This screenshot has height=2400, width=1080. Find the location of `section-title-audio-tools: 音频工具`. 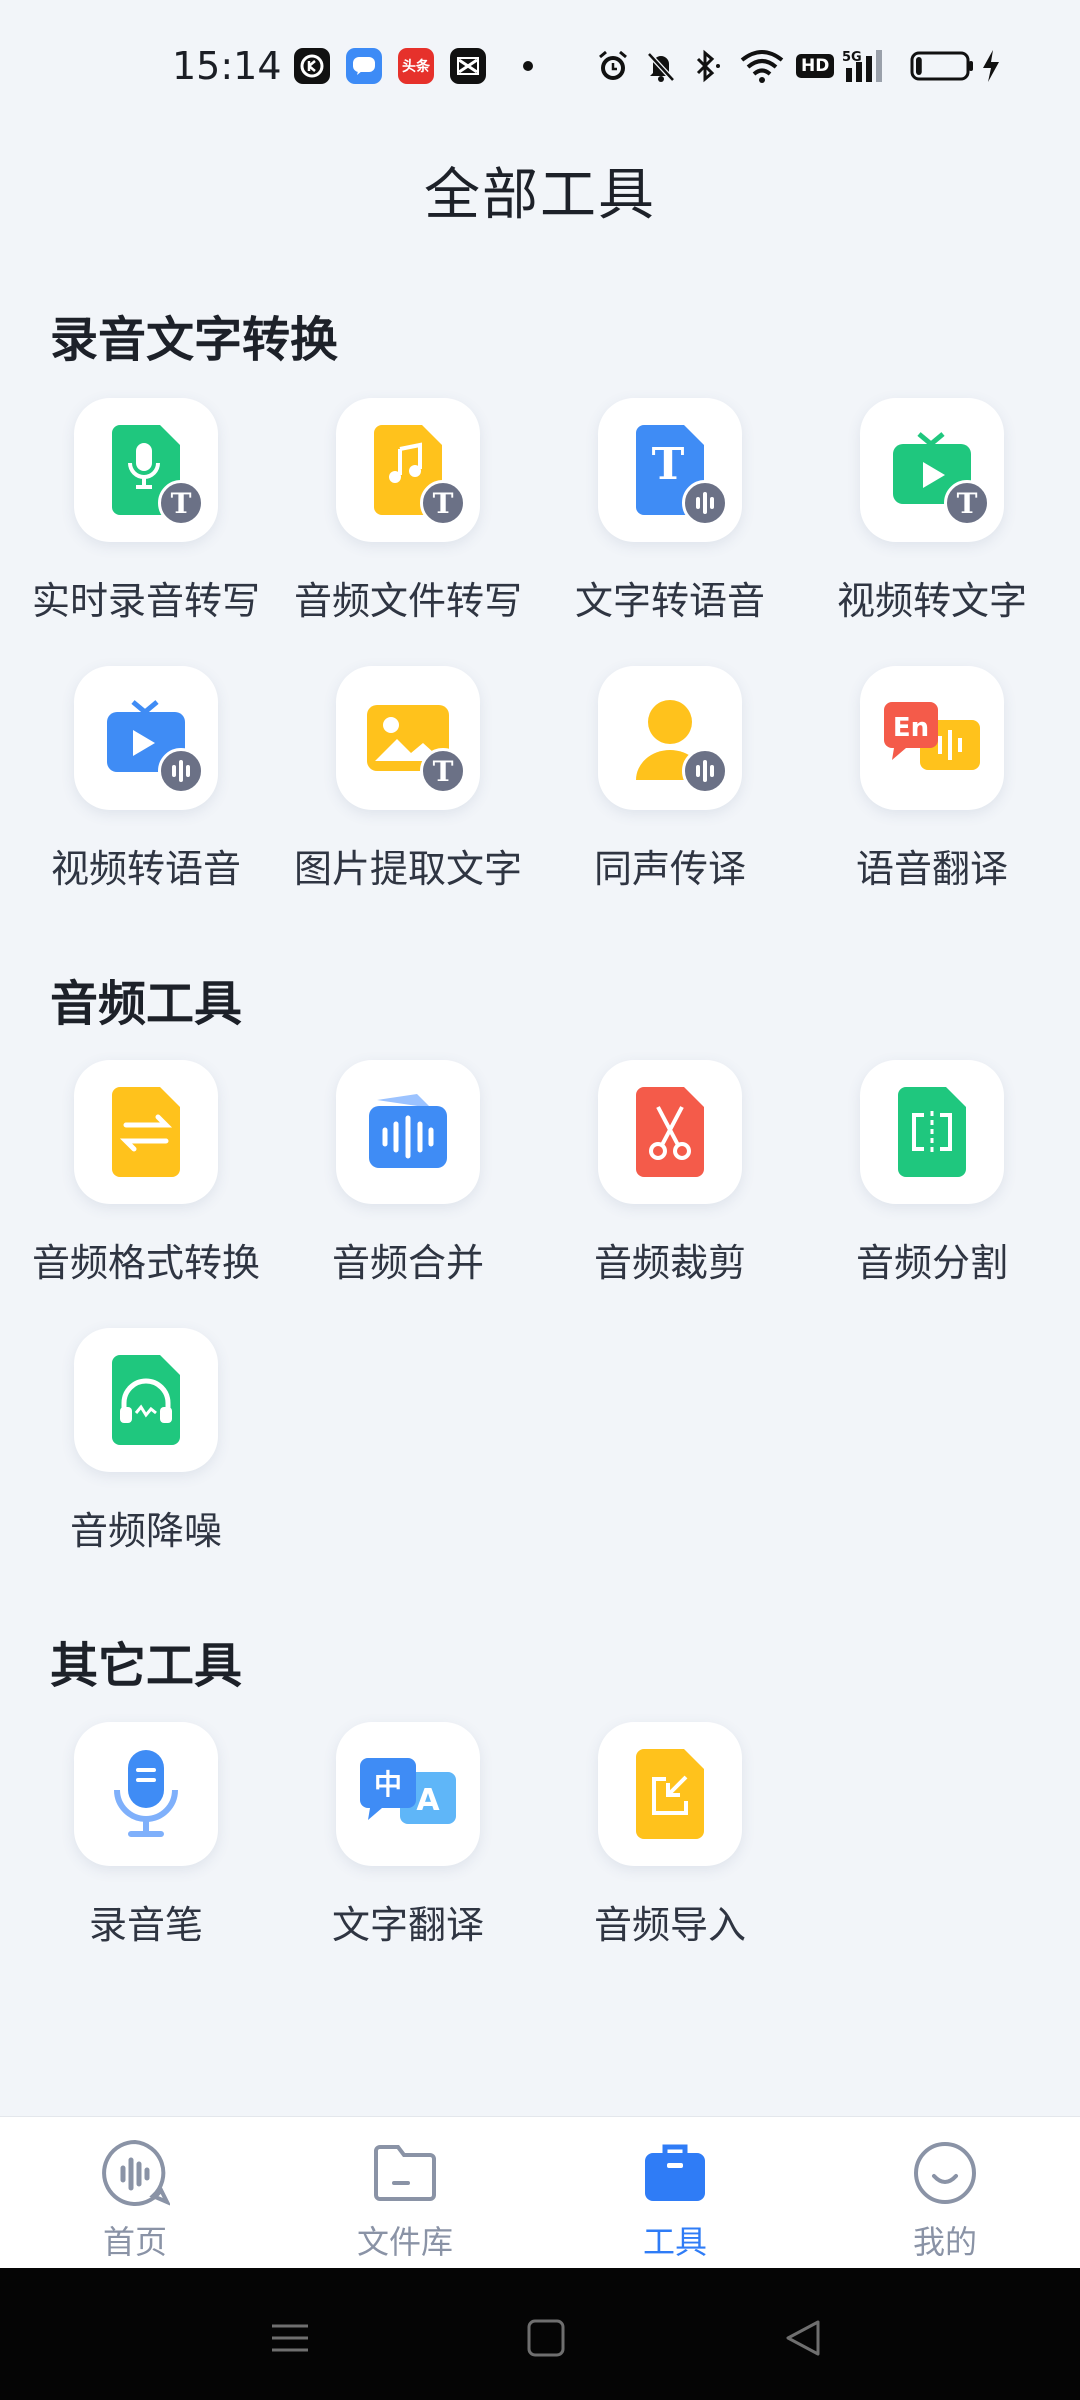

section-title-audio-tools: 音频工具 is located at coordinates (146, 1004).